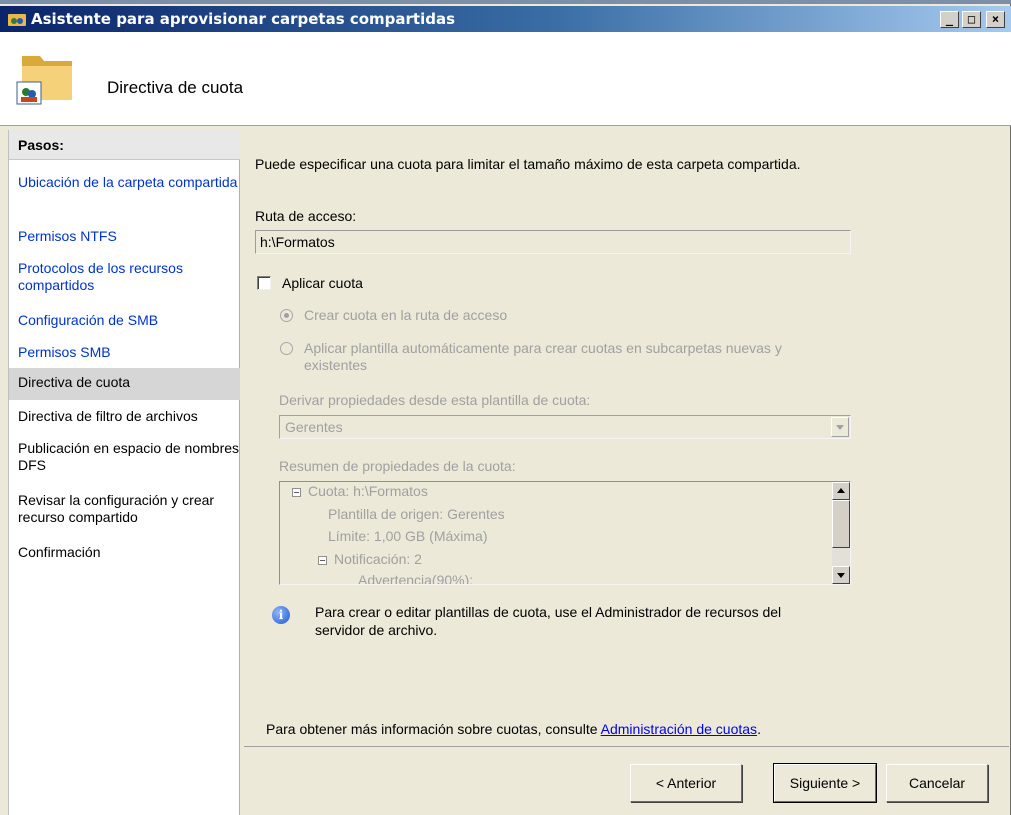  Describe the element at coordinates (335, 365) in the screenshot. I see `auto-template-label-line2: existentes` at that location.